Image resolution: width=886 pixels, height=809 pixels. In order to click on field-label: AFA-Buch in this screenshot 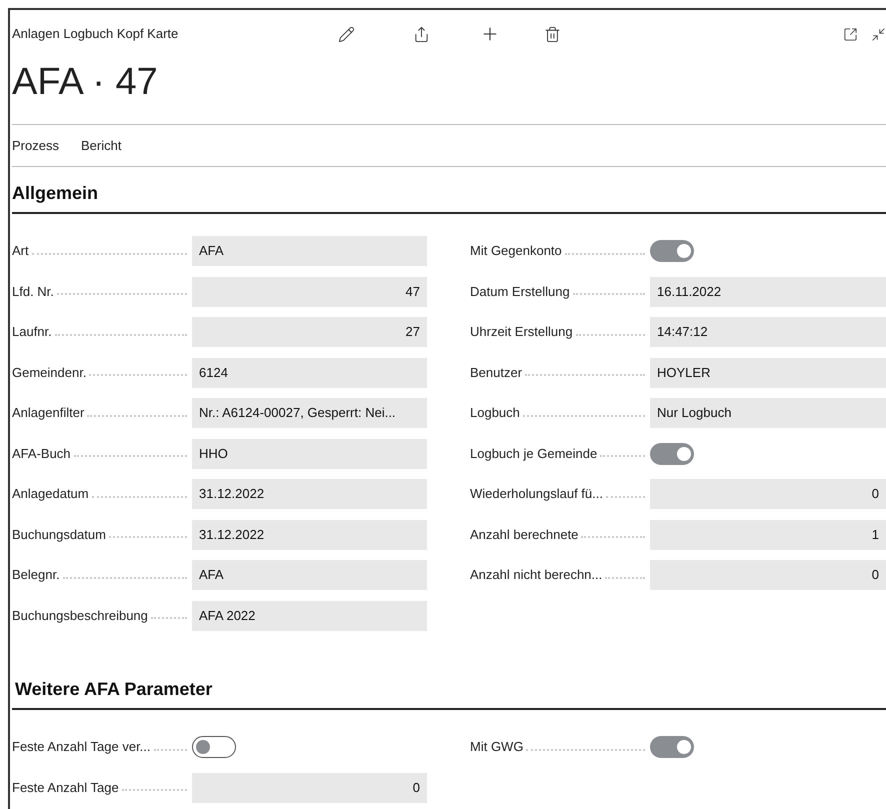, I will do `click(42, 453)`.